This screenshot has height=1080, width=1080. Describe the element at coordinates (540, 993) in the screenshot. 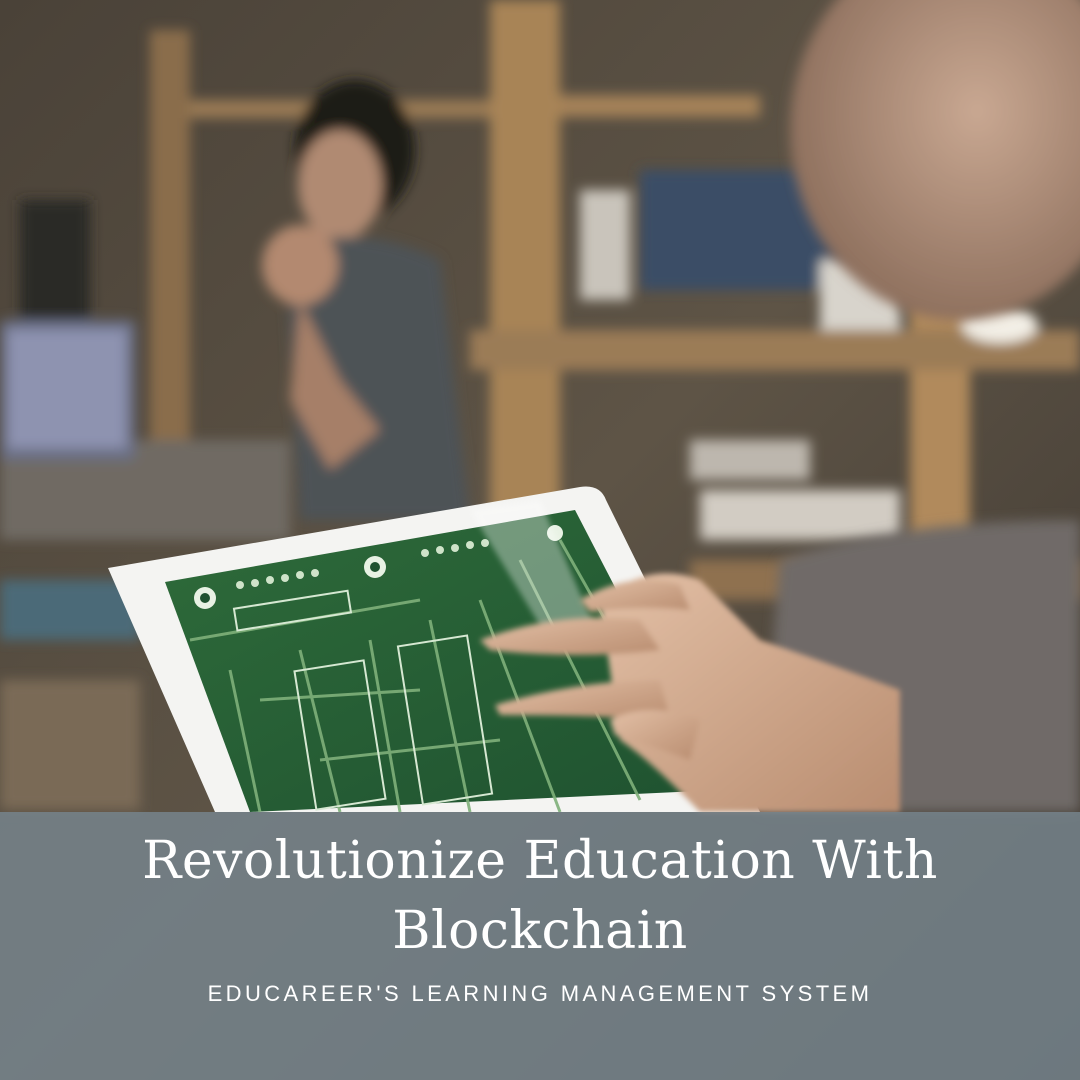

I see `tagline: EDUCAREER'S LEARNING MANAGEMENT SYSTEM` at that location.